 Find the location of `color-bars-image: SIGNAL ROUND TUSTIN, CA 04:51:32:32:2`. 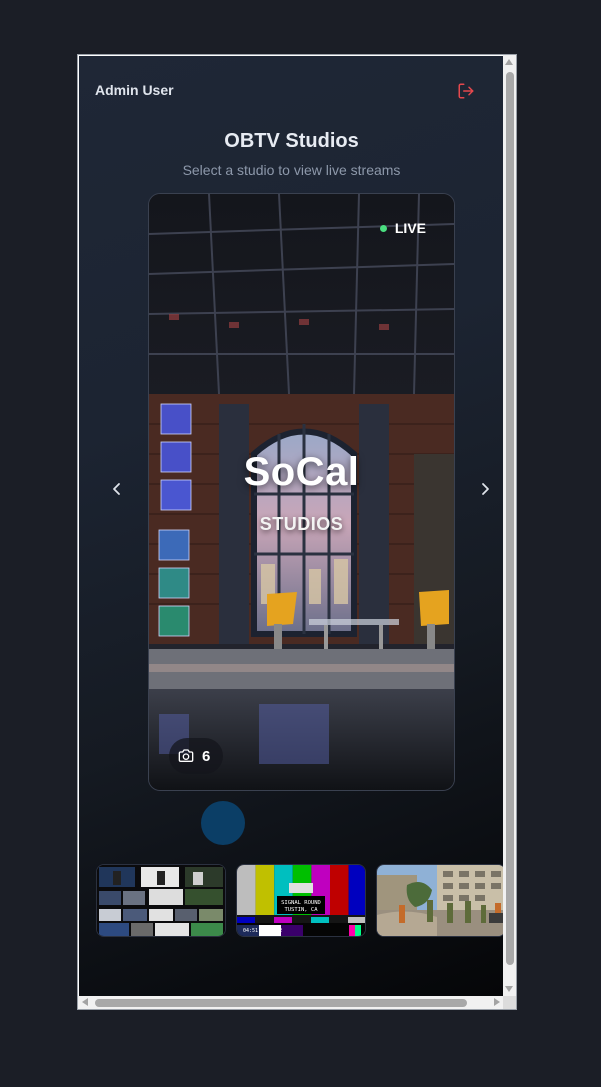

color-bars-image: SIGNAL ROUND TUSTIN, CA 04:51:32:32:2 is located at coordinates (301, 900).